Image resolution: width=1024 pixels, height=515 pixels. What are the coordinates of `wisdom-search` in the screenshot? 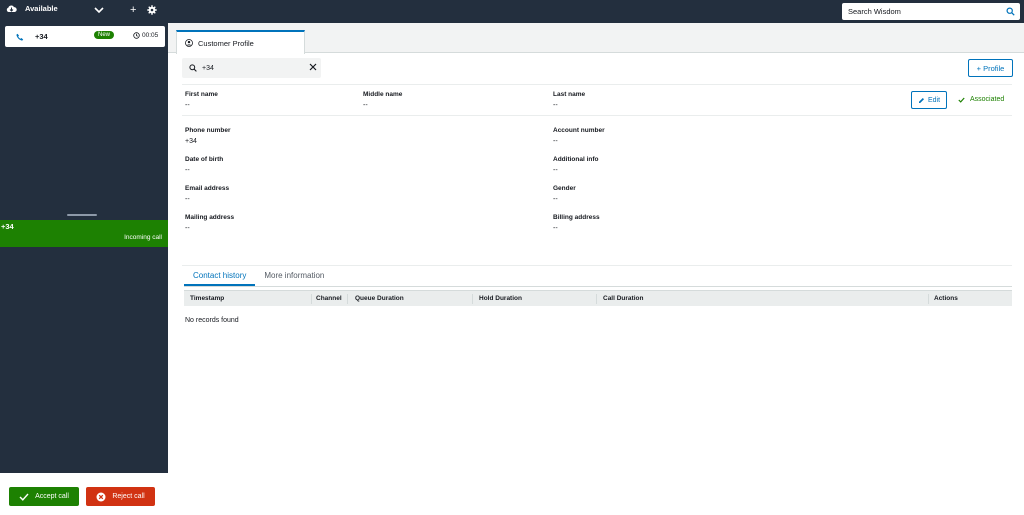 It's located at (931, 11).